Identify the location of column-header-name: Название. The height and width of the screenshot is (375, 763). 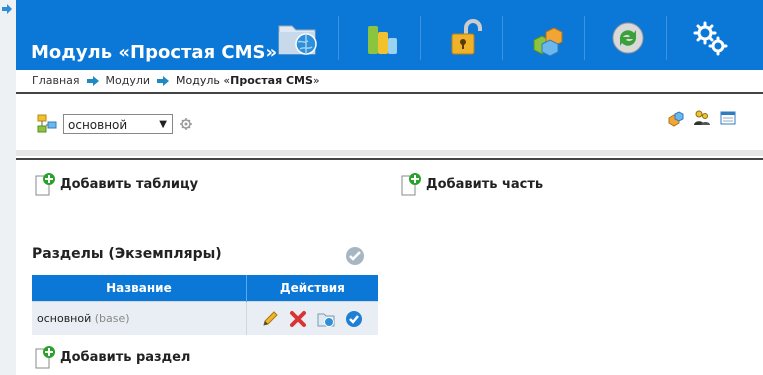
(139, 288).